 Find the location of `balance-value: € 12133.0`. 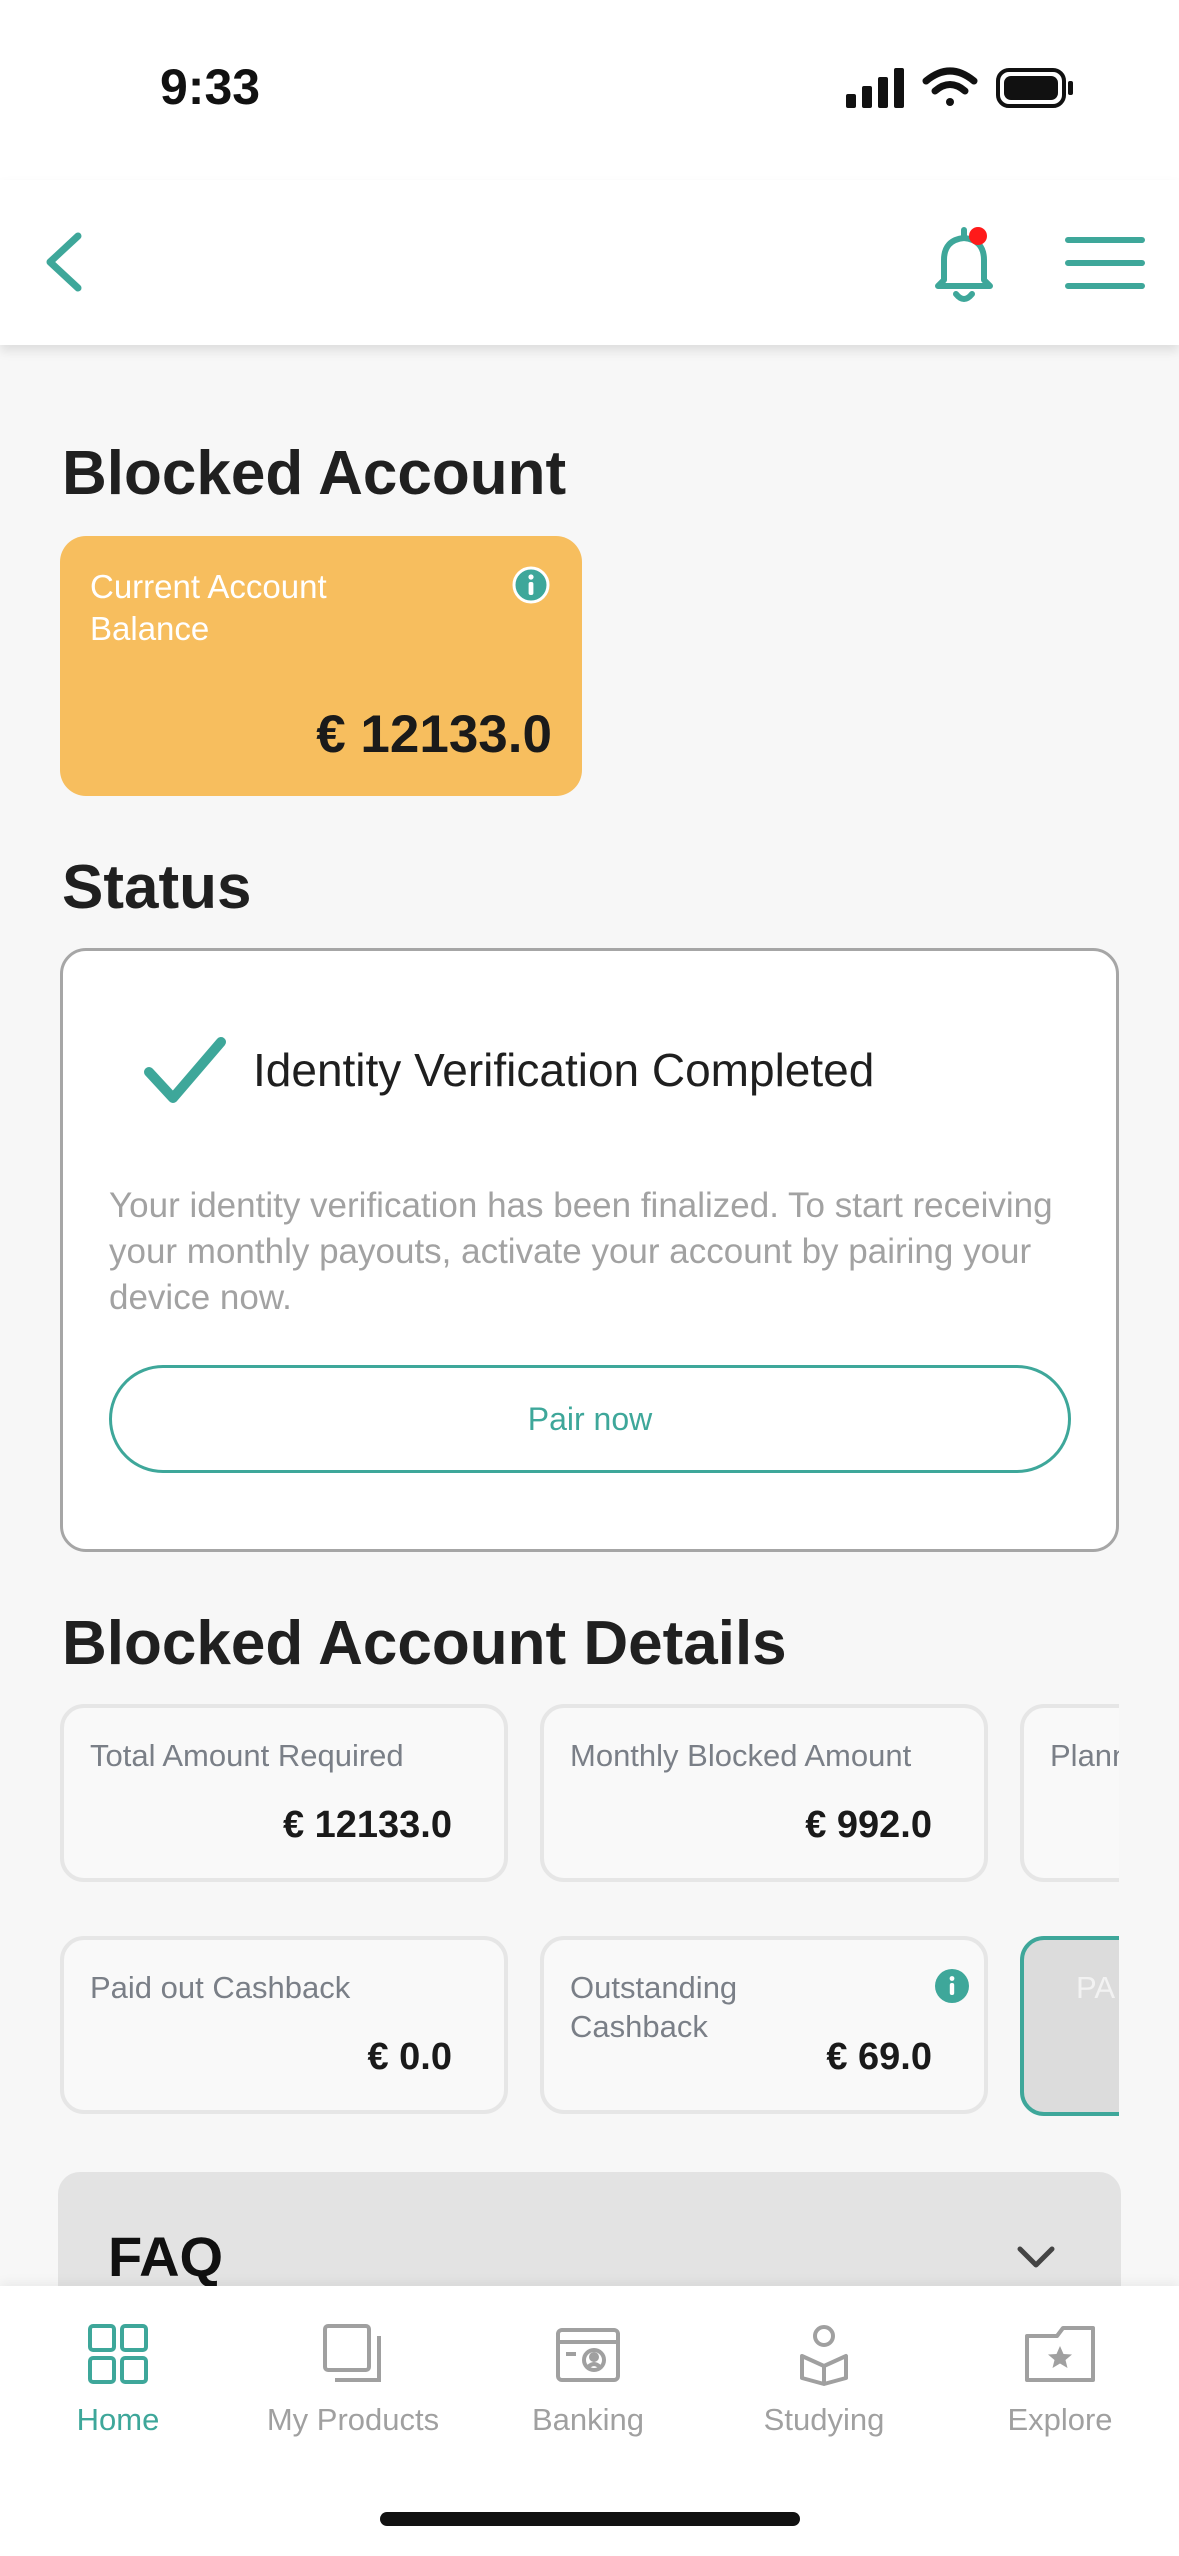

balance-value: € 12133.0 is located at coordinates (434, 734).